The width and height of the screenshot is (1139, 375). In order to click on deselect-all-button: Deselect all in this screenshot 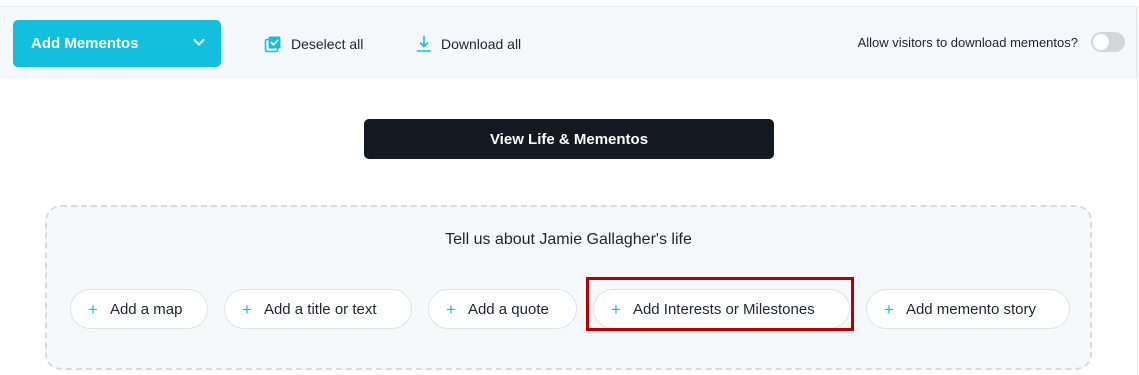, I will do `click(313, 44)`.